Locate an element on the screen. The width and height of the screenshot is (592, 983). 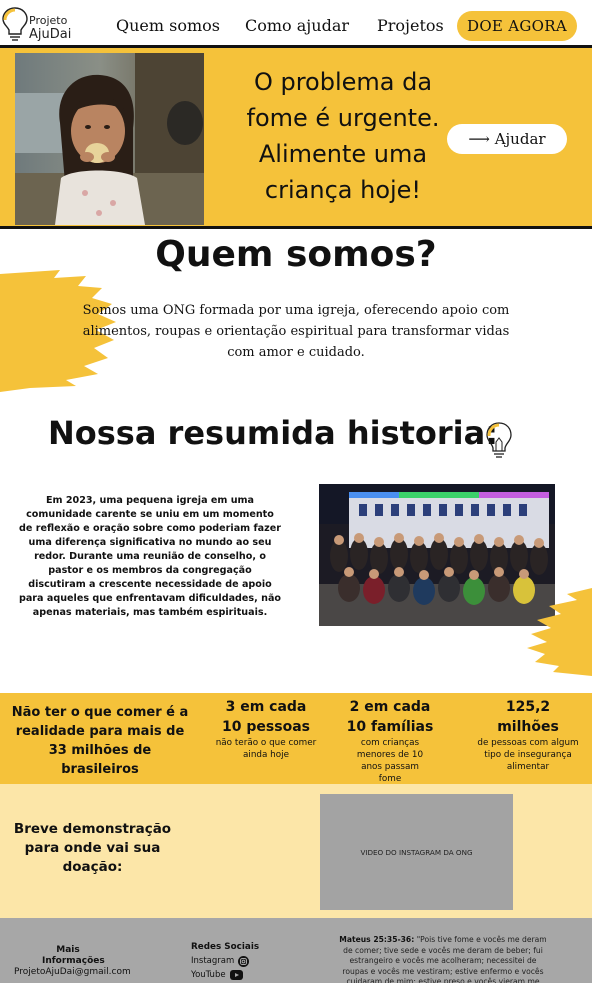
video-label: VIDEO DO INSTAGRAM DA ONG is located at coordinates (416, 852).